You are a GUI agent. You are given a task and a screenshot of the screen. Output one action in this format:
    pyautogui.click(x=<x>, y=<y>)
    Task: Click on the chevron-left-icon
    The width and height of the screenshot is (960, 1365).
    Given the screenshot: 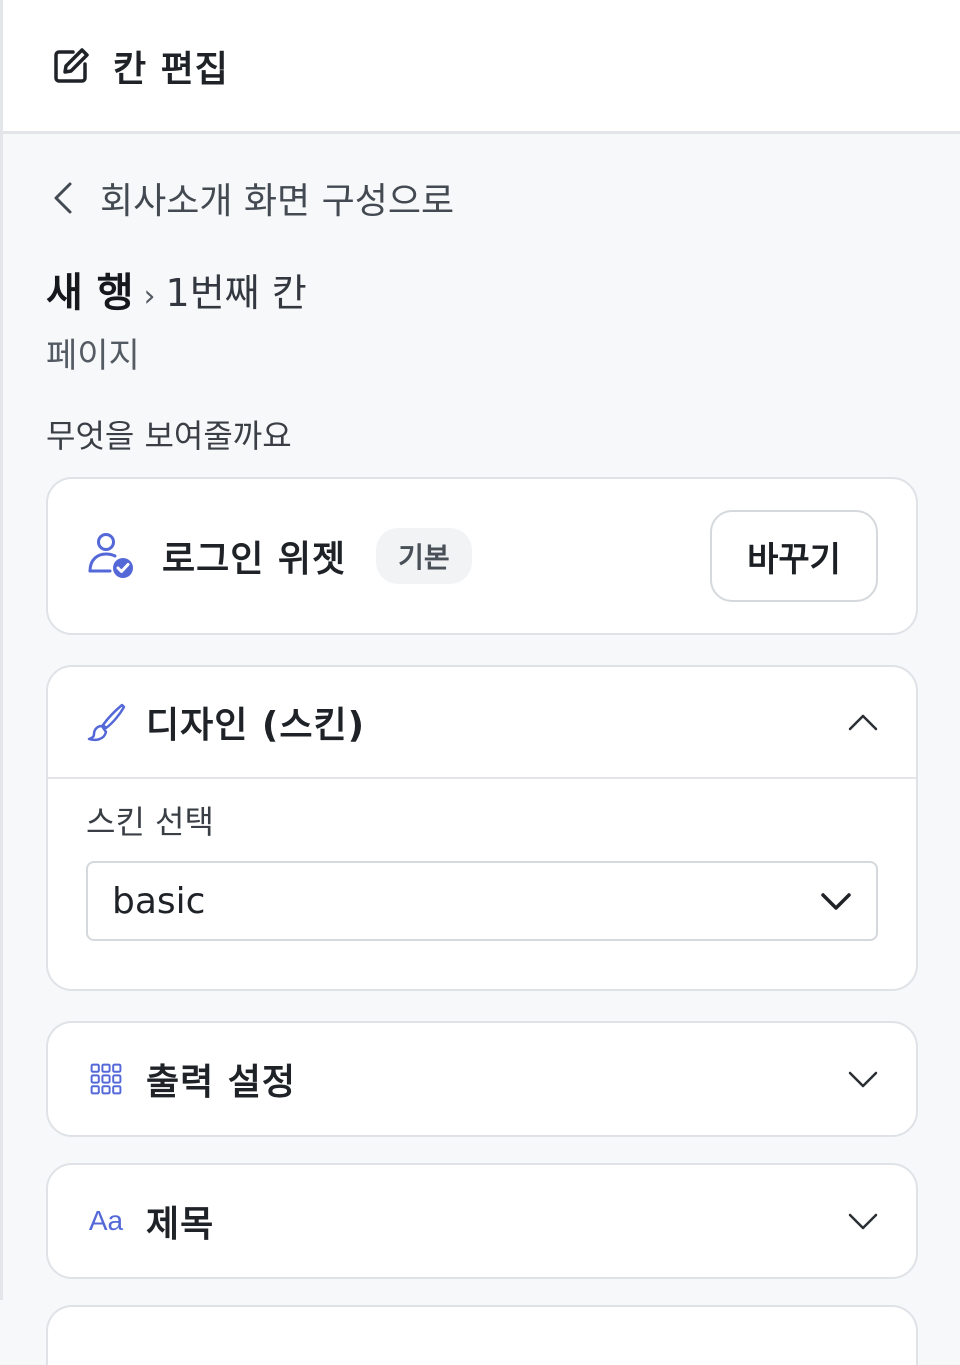 What is the action you would take?
    pyautogui.click(x=63, y=198)
    